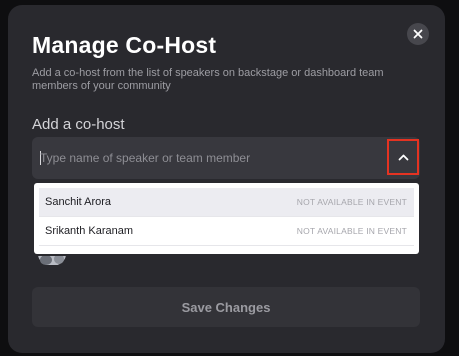 The width and height of the screenshot is (459, 356). Describe the element at coordinates (226, 307) in the screenshot. I see `save-changes-button: Save Changes` at that location.